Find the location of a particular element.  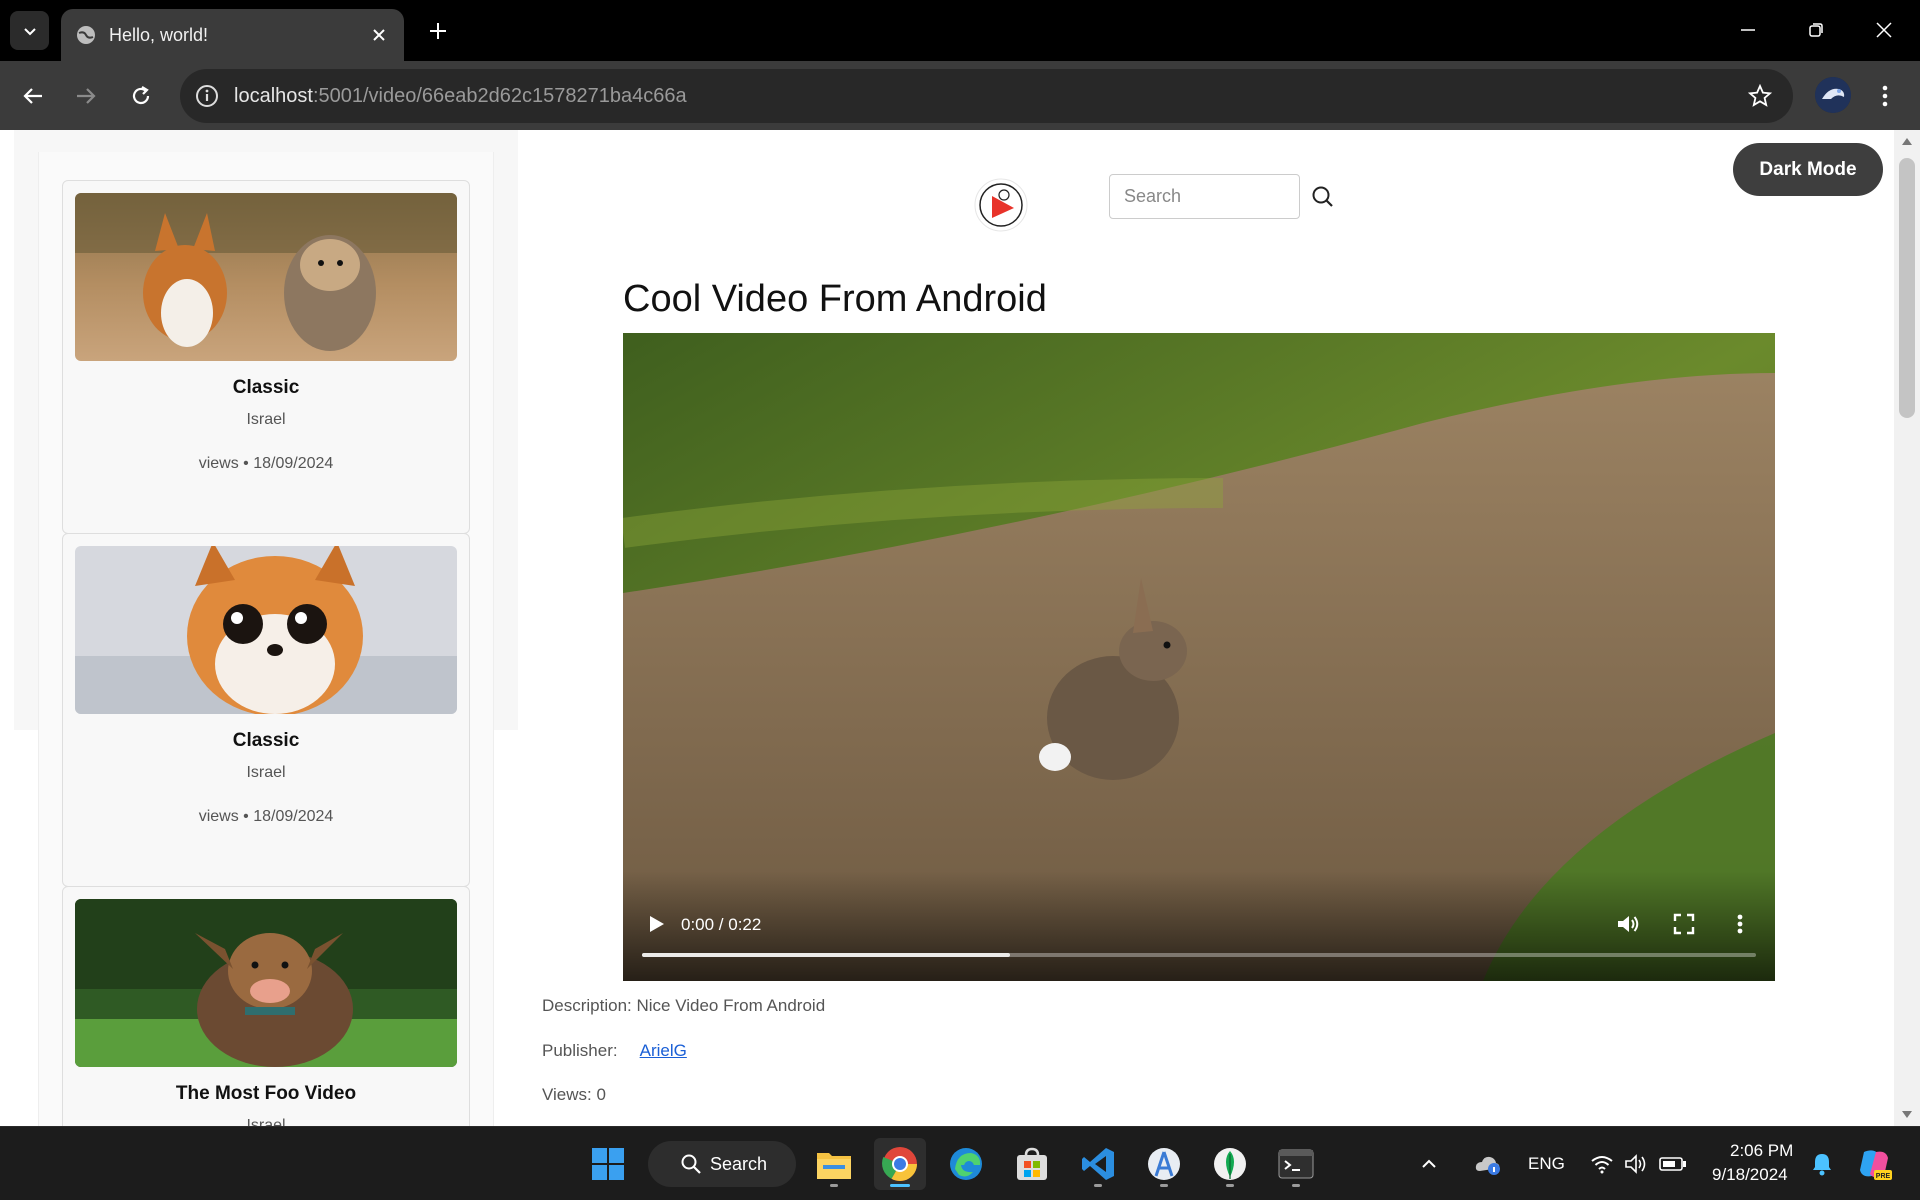

back-button is located at coordinates (33, 96).